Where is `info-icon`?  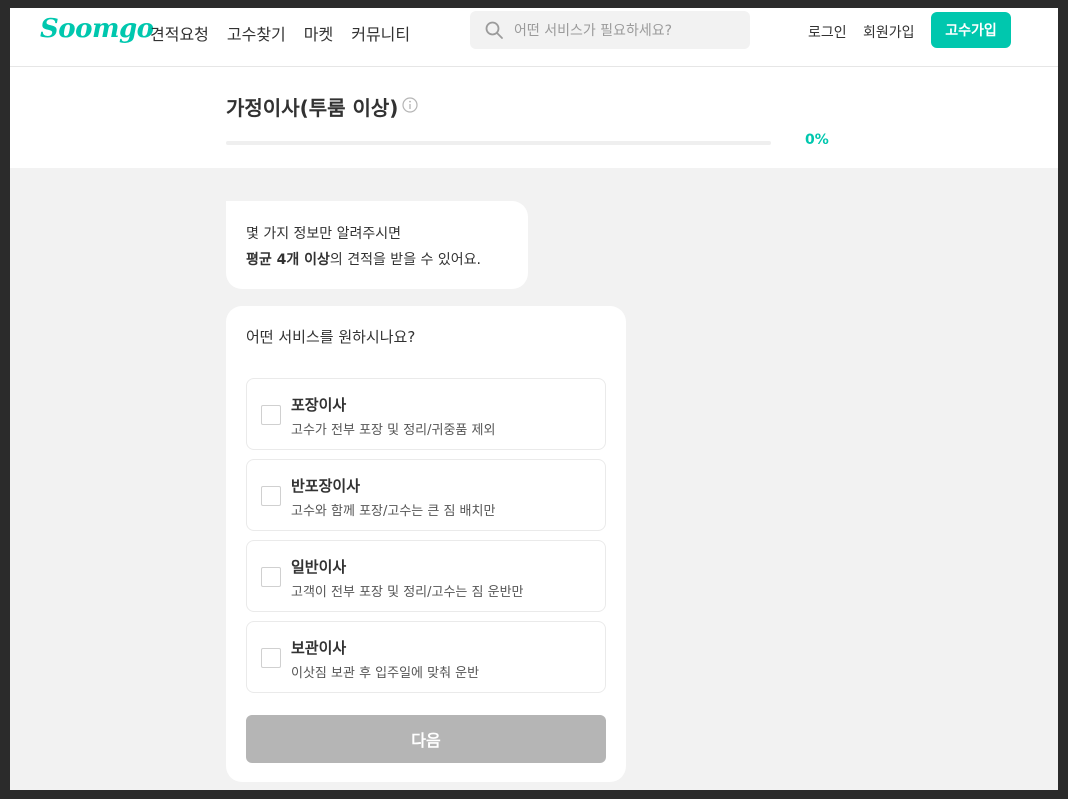 info-icon is located at coordinates (410, 105).